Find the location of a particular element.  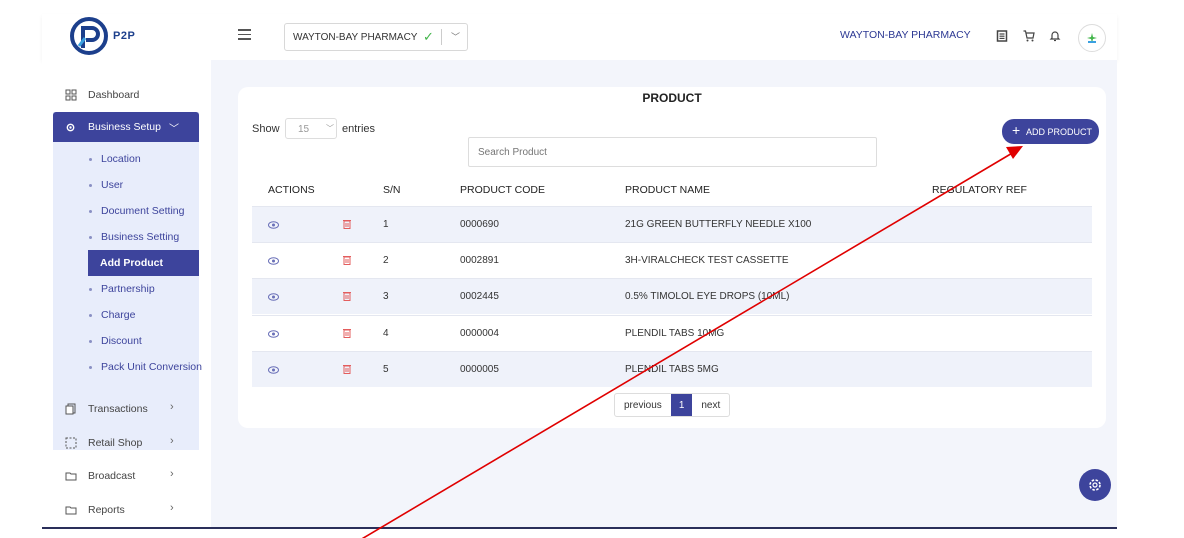

cell-product-name: 0.5% TIMOLOL EYE DROPS (10ML) is located at coordinates (707, 296).